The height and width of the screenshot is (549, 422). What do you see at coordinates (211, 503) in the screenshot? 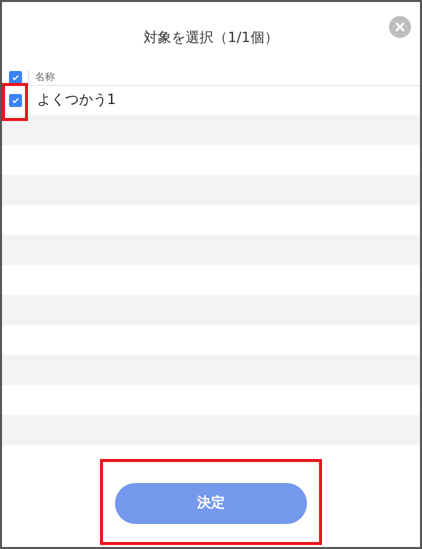
I see `confirm-button: 決定` at bounding box center [211, 503].